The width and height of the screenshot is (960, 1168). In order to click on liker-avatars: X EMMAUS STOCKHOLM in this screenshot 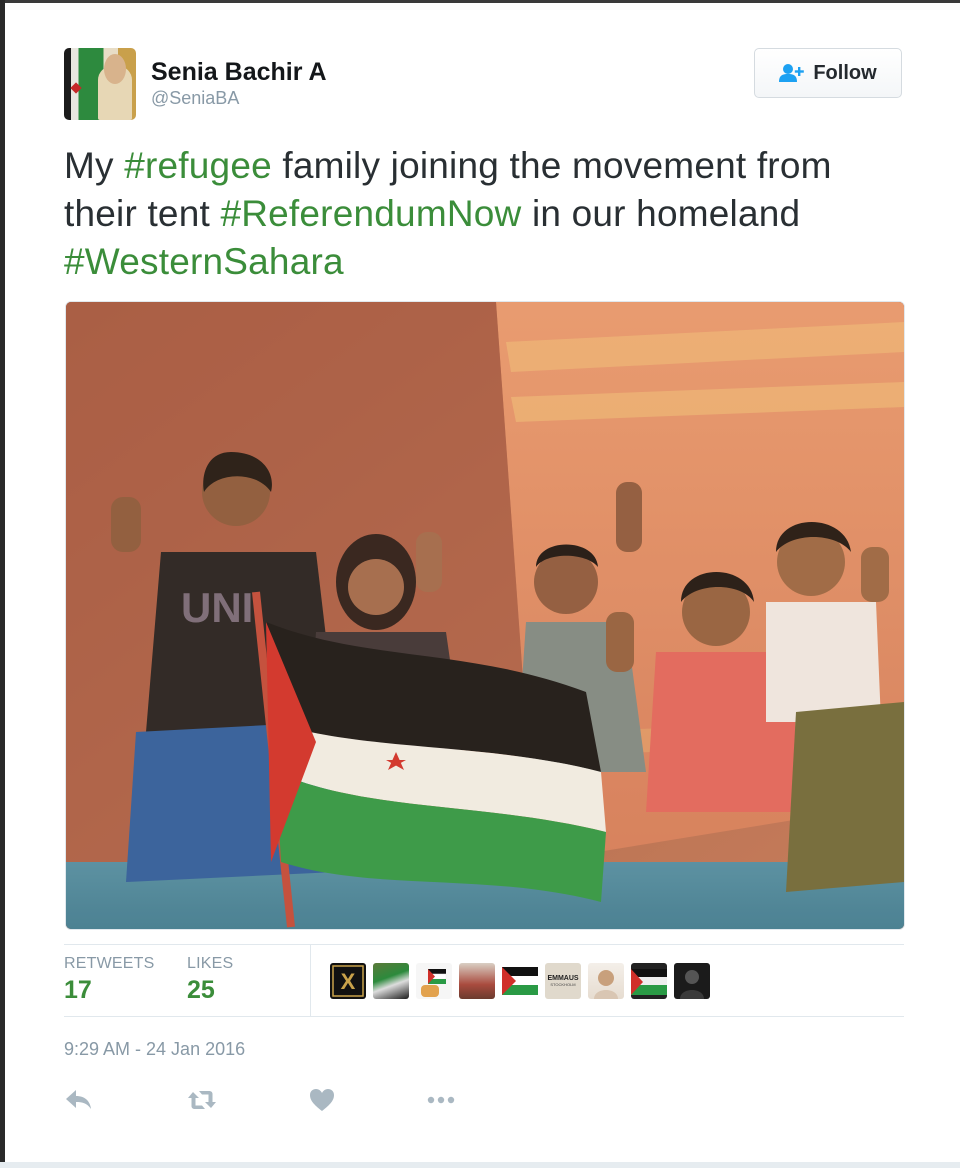, I will do `click(520, 981)`.